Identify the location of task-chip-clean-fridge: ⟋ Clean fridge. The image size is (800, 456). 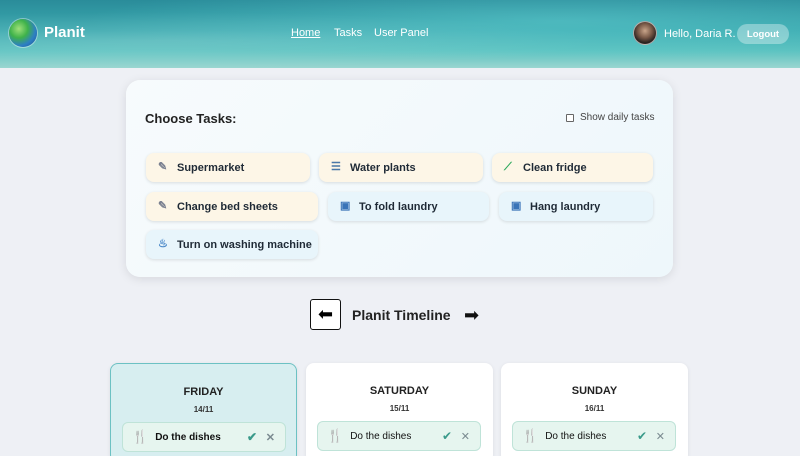
(572, 167).